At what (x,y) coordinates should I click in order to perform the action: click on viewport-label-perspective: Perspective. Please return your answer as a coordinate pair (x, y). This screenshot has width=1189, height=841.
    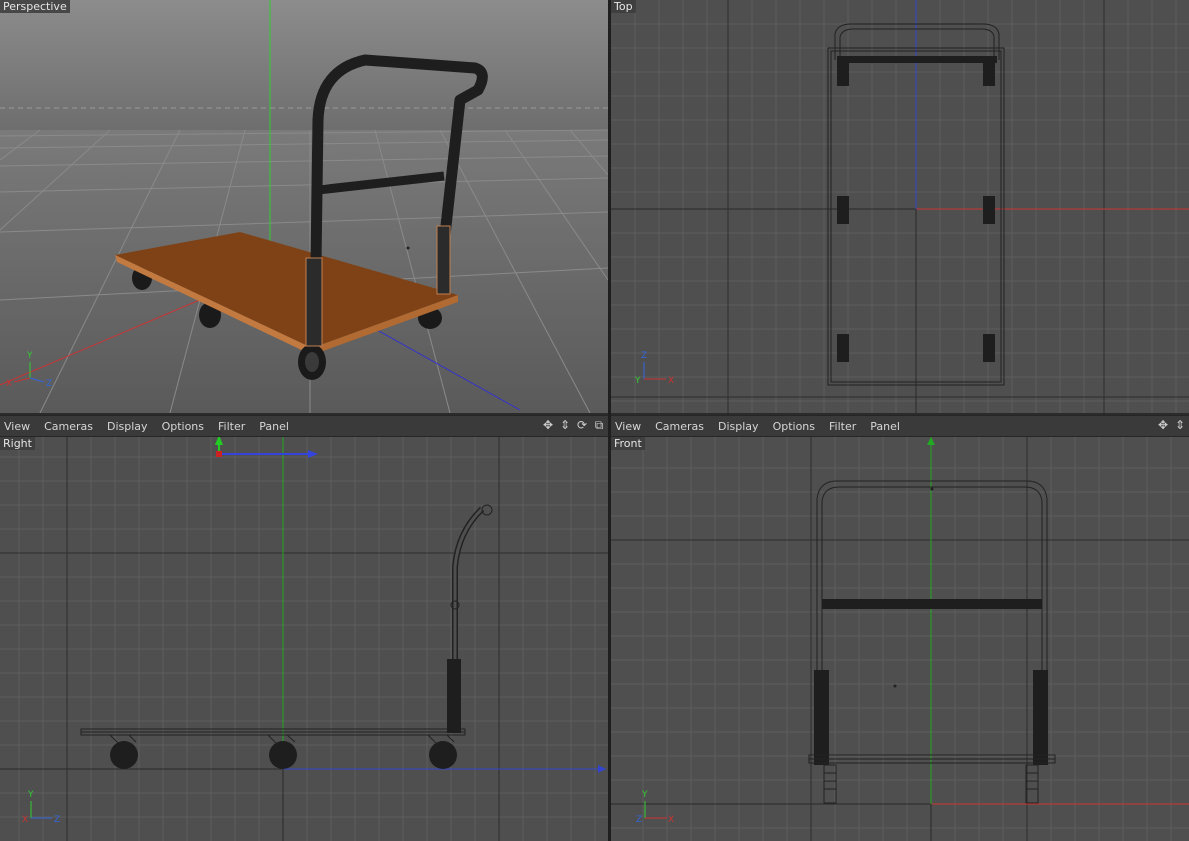
    Looking at the image, I should click on (35, 6).